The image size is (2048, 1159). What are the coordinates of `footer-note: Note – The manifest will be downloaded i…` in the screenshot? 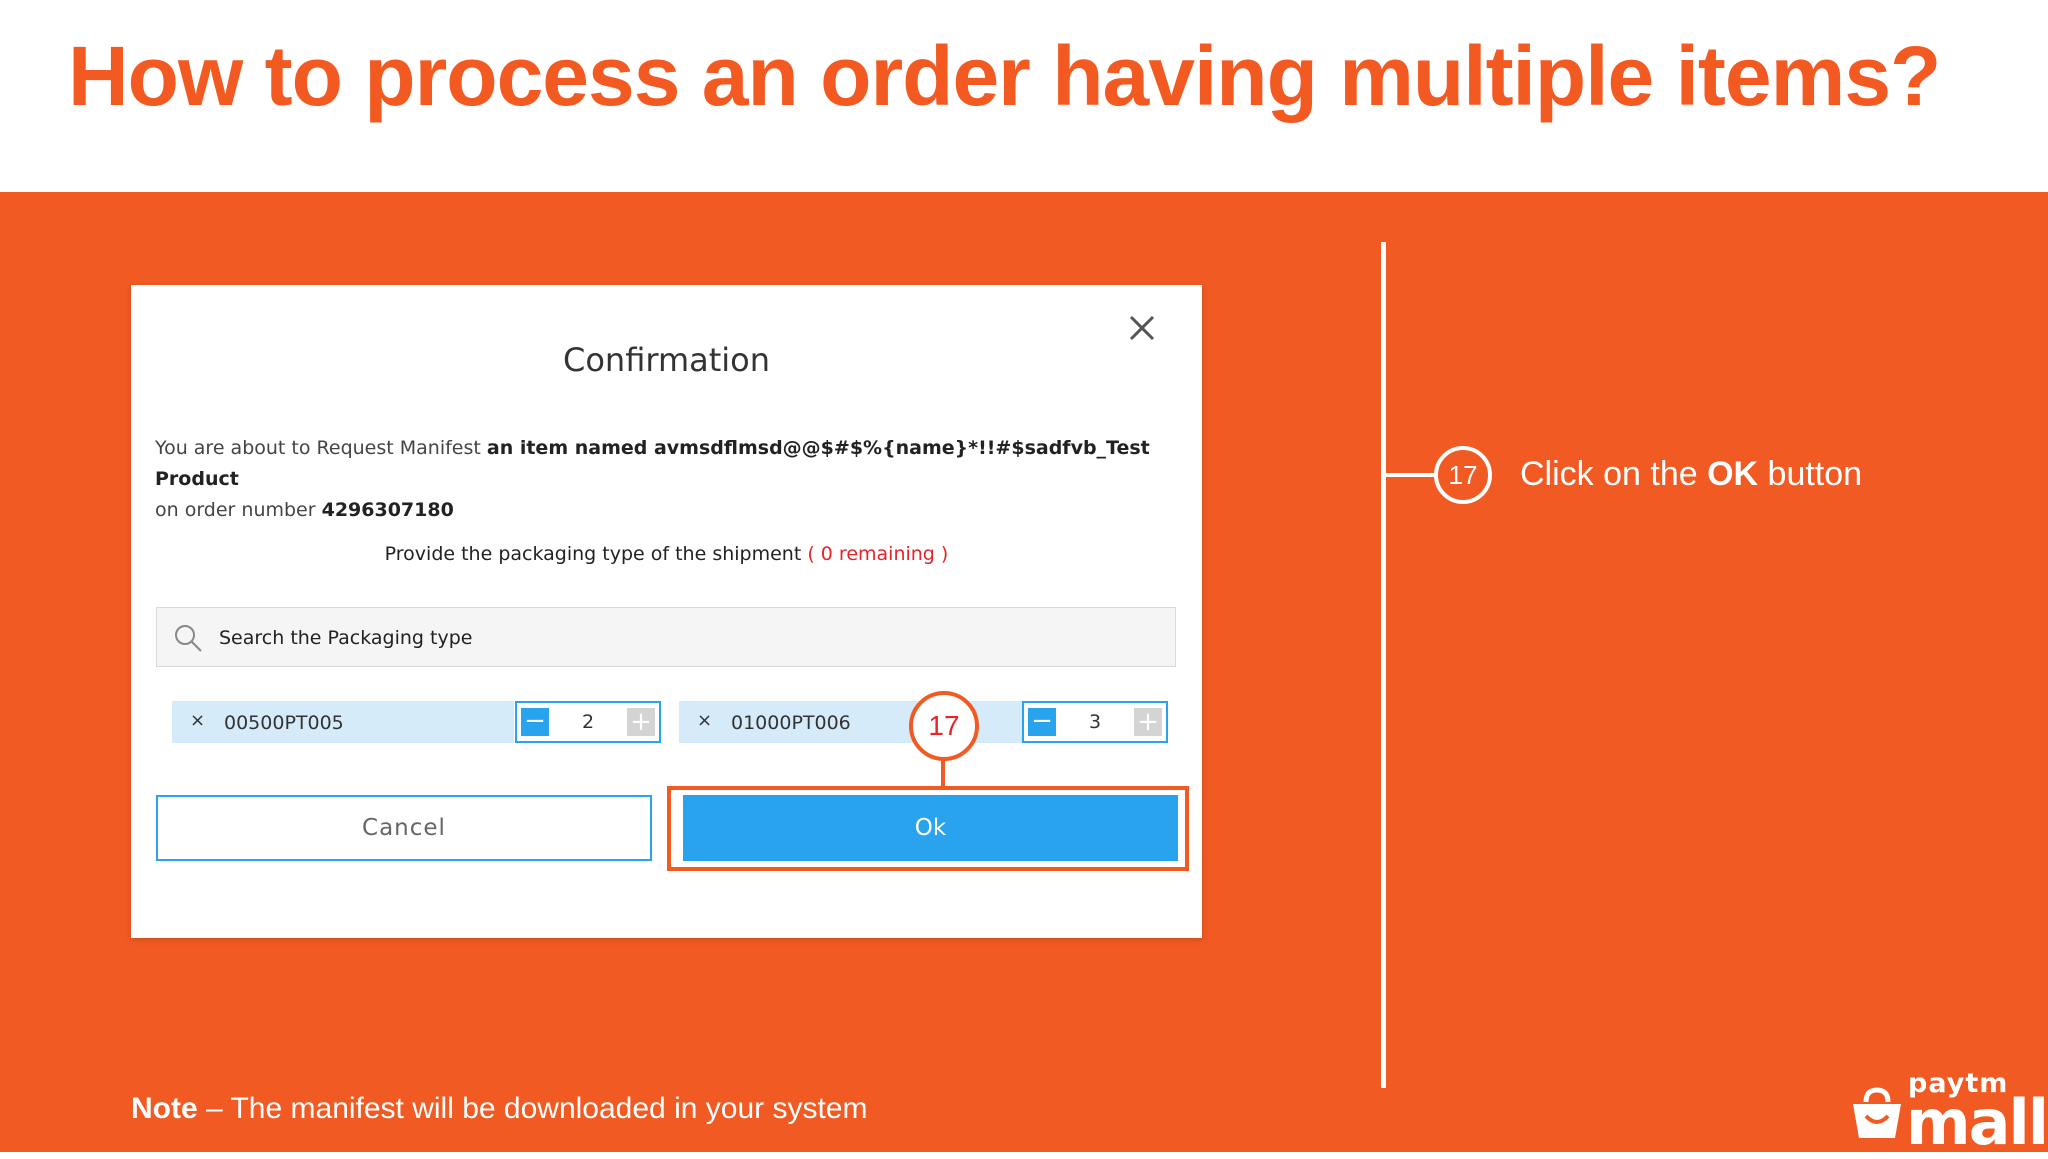 It's located at (499, 1109).